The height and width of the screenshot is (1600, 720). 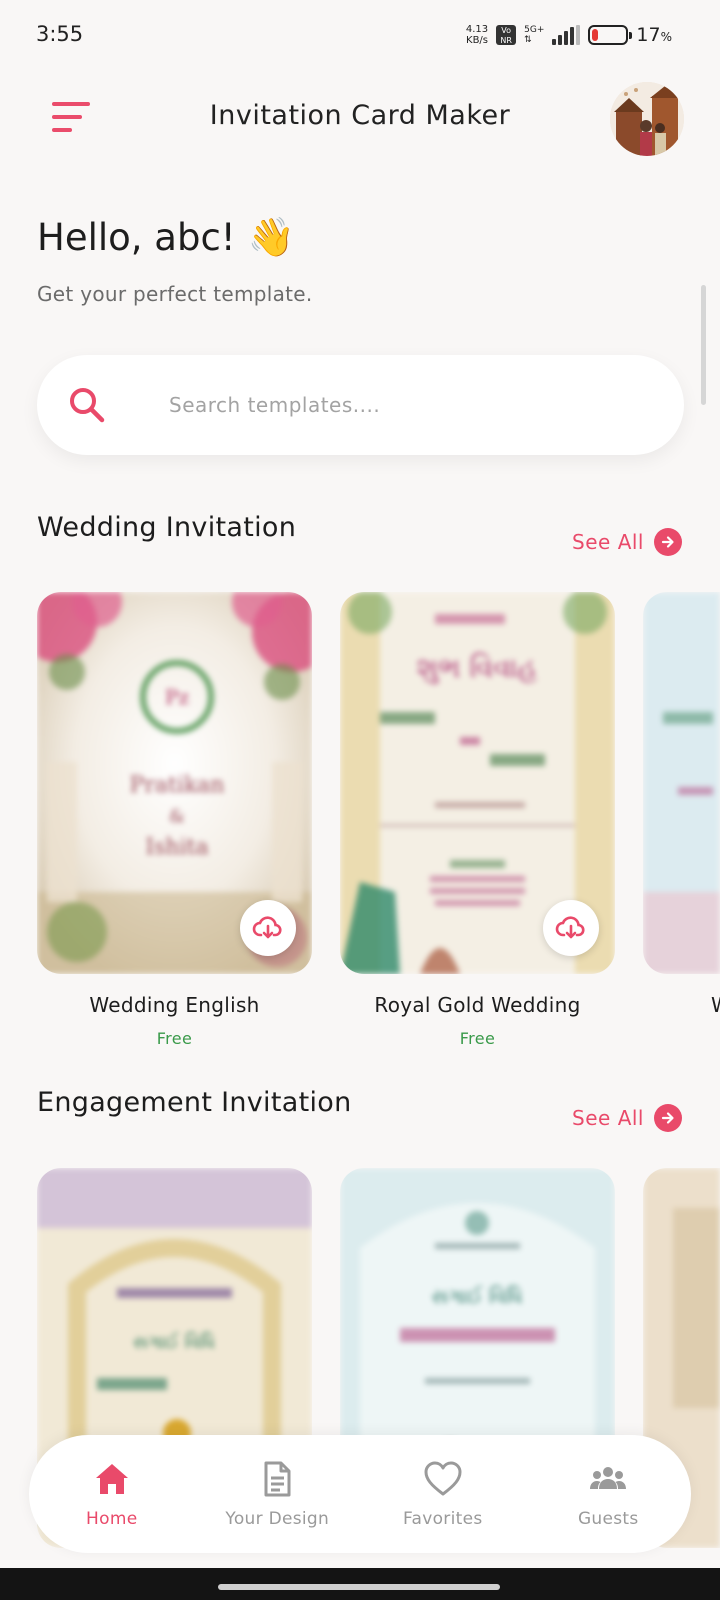 What do you see at coordinates (477, 35) in the screenshot?
I see `network-speed: 4.13 KB/s` at bounding box center [477, 35].